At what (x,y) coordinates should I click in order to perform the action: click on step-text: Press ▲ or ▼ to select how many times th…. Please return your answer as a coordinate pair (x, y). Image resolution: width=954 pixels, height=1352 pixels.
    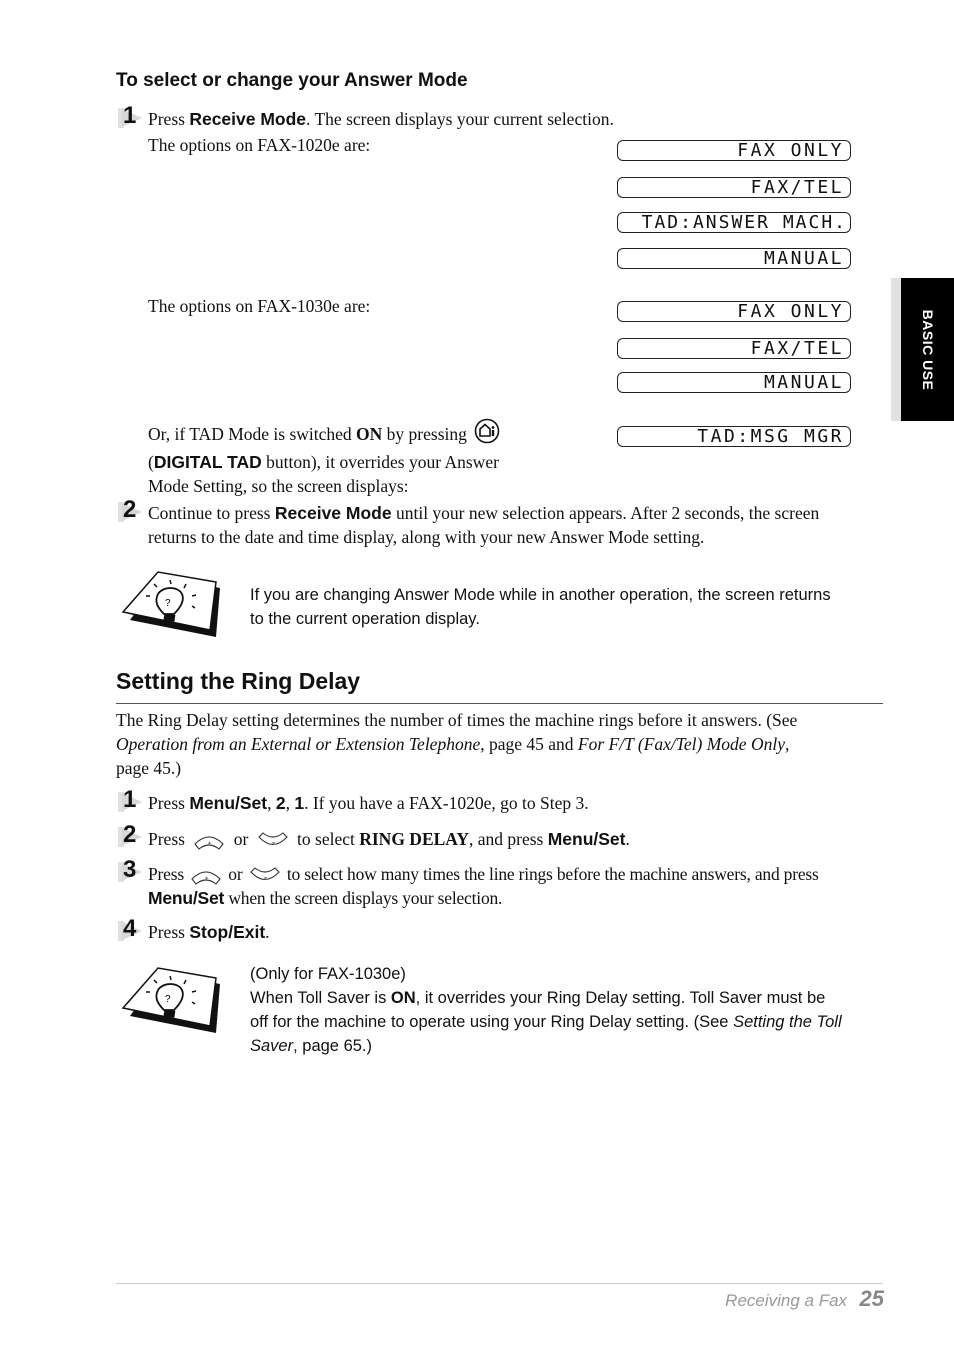
    Looking at the image, I should click on (483, 886).